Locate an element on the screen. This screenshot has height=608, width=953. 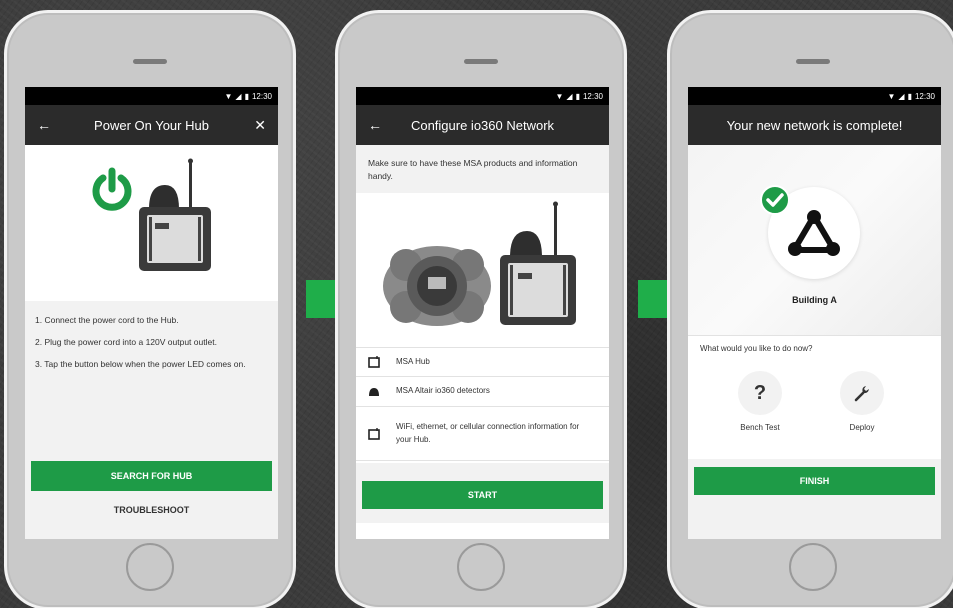
action-area: FINISH is located at coordinates (814, 499).